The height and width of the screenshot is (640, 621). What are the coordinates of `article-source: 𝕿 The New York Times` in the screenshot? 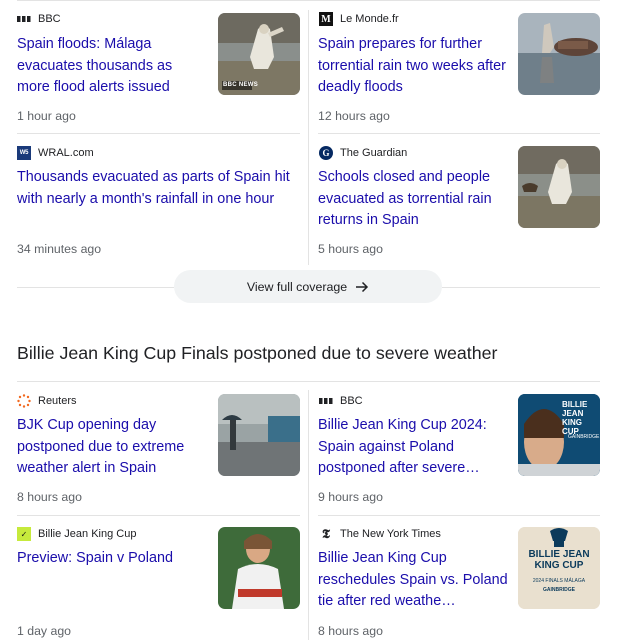 It's located at (380, 533).